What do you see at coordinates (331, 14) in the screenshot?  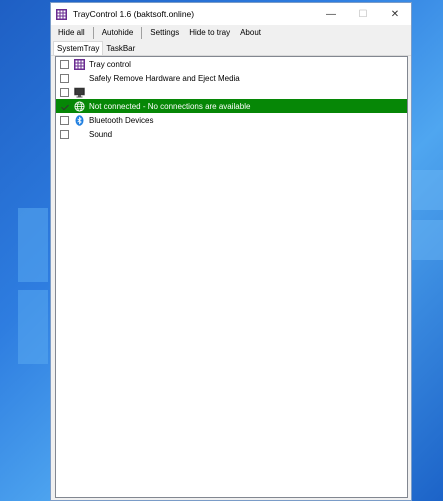 I see `minimize-button: —` at bounding box center [331, 14].